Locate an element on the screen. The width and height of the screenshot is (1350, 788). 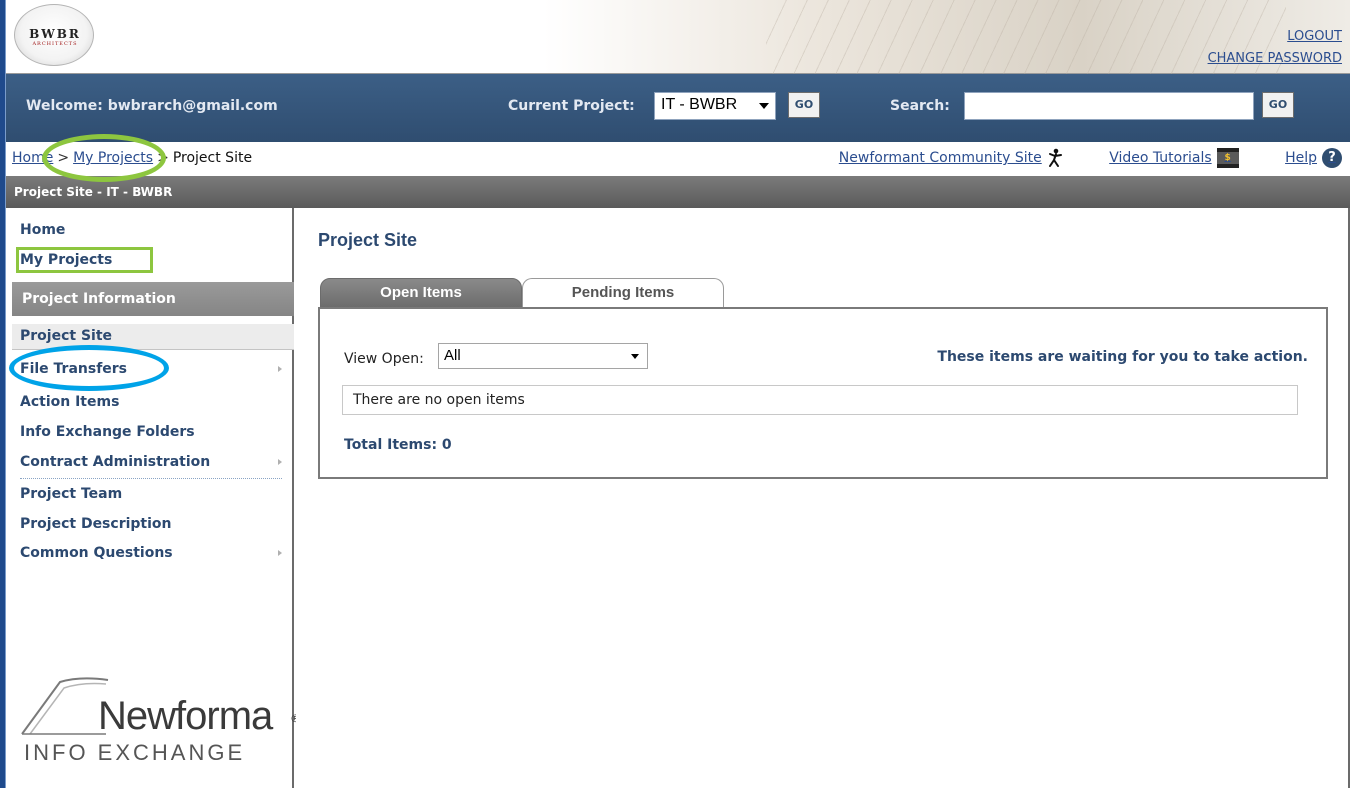
tab-pending-items: Pending Items is located at coordinates (623, 293).